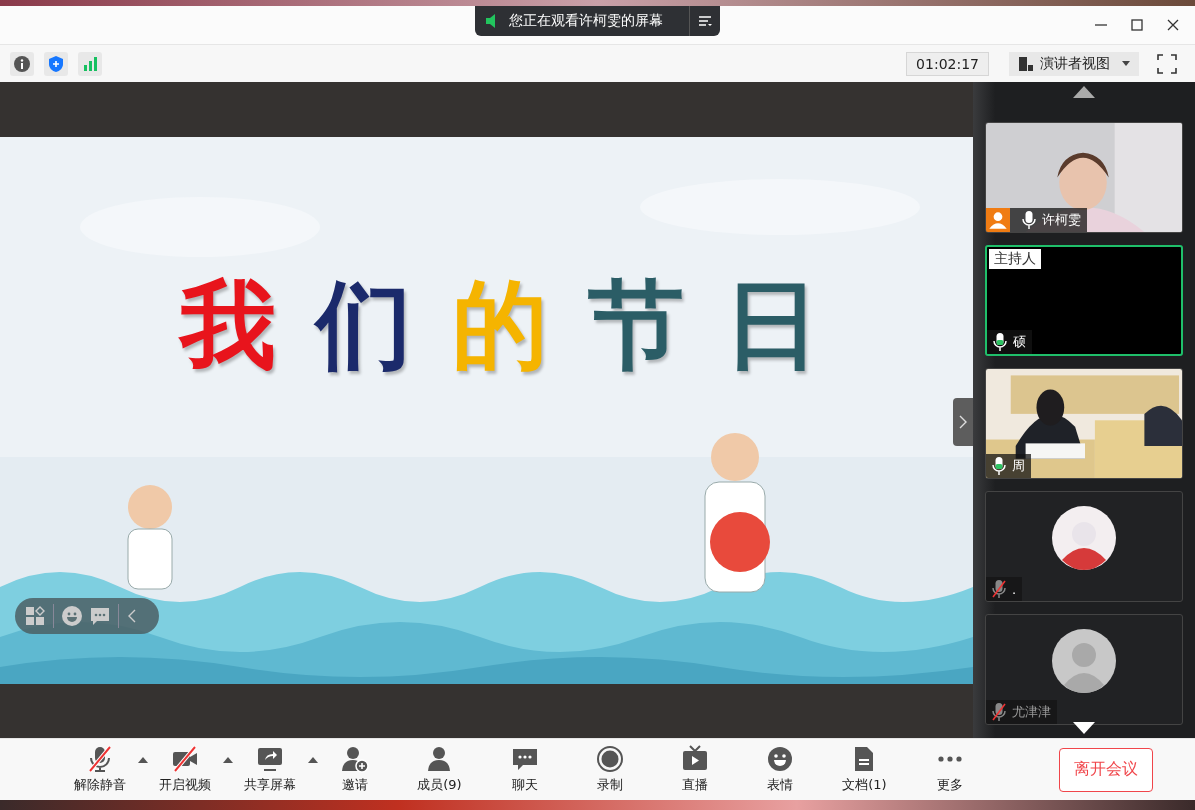  I want to click on shield-icon, so click(56, 63).